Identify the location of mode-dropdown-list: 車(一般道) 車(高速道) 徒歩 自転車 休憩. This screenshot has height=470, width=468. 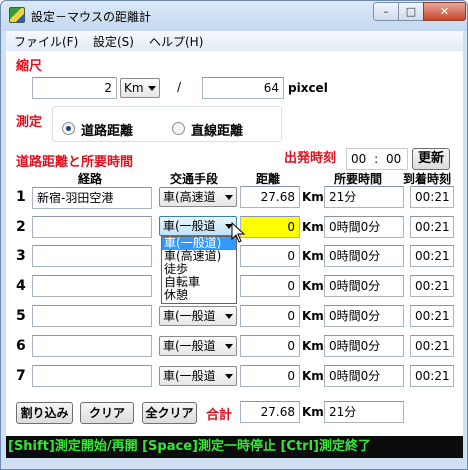
(199, 270).